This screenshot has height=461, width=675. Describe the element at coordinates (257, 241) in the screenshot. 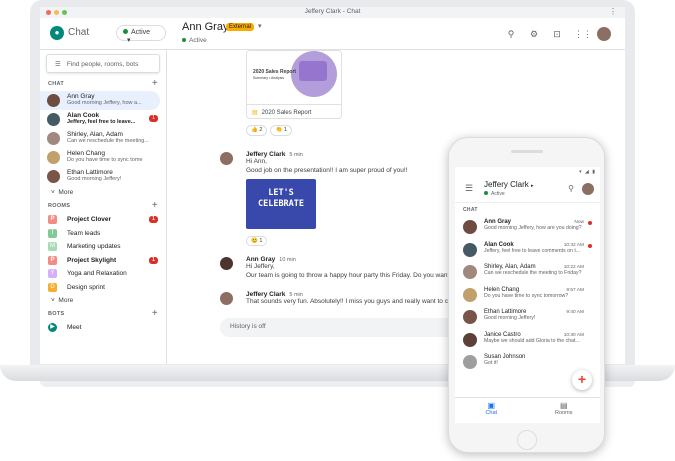

I see `smile-reaction: 😊 1` at that location.